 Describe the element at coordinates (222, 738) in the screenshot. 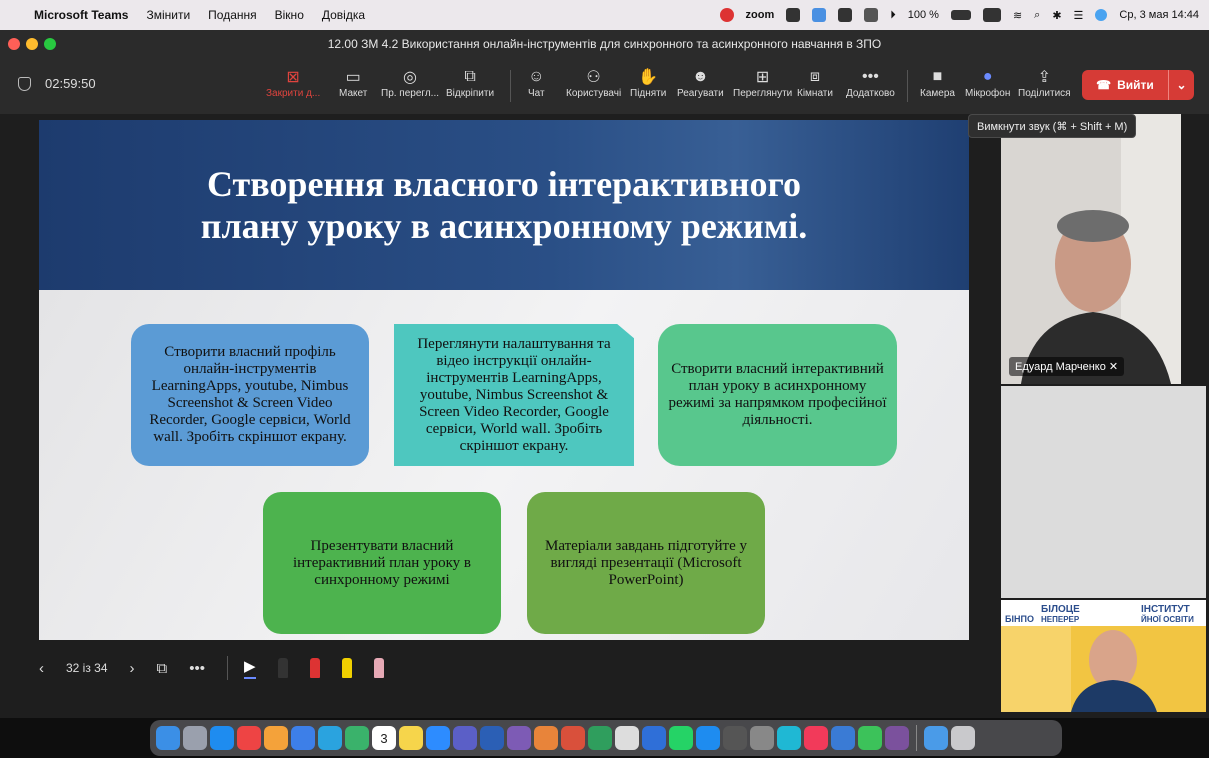

I see `safari-icon` at that location.